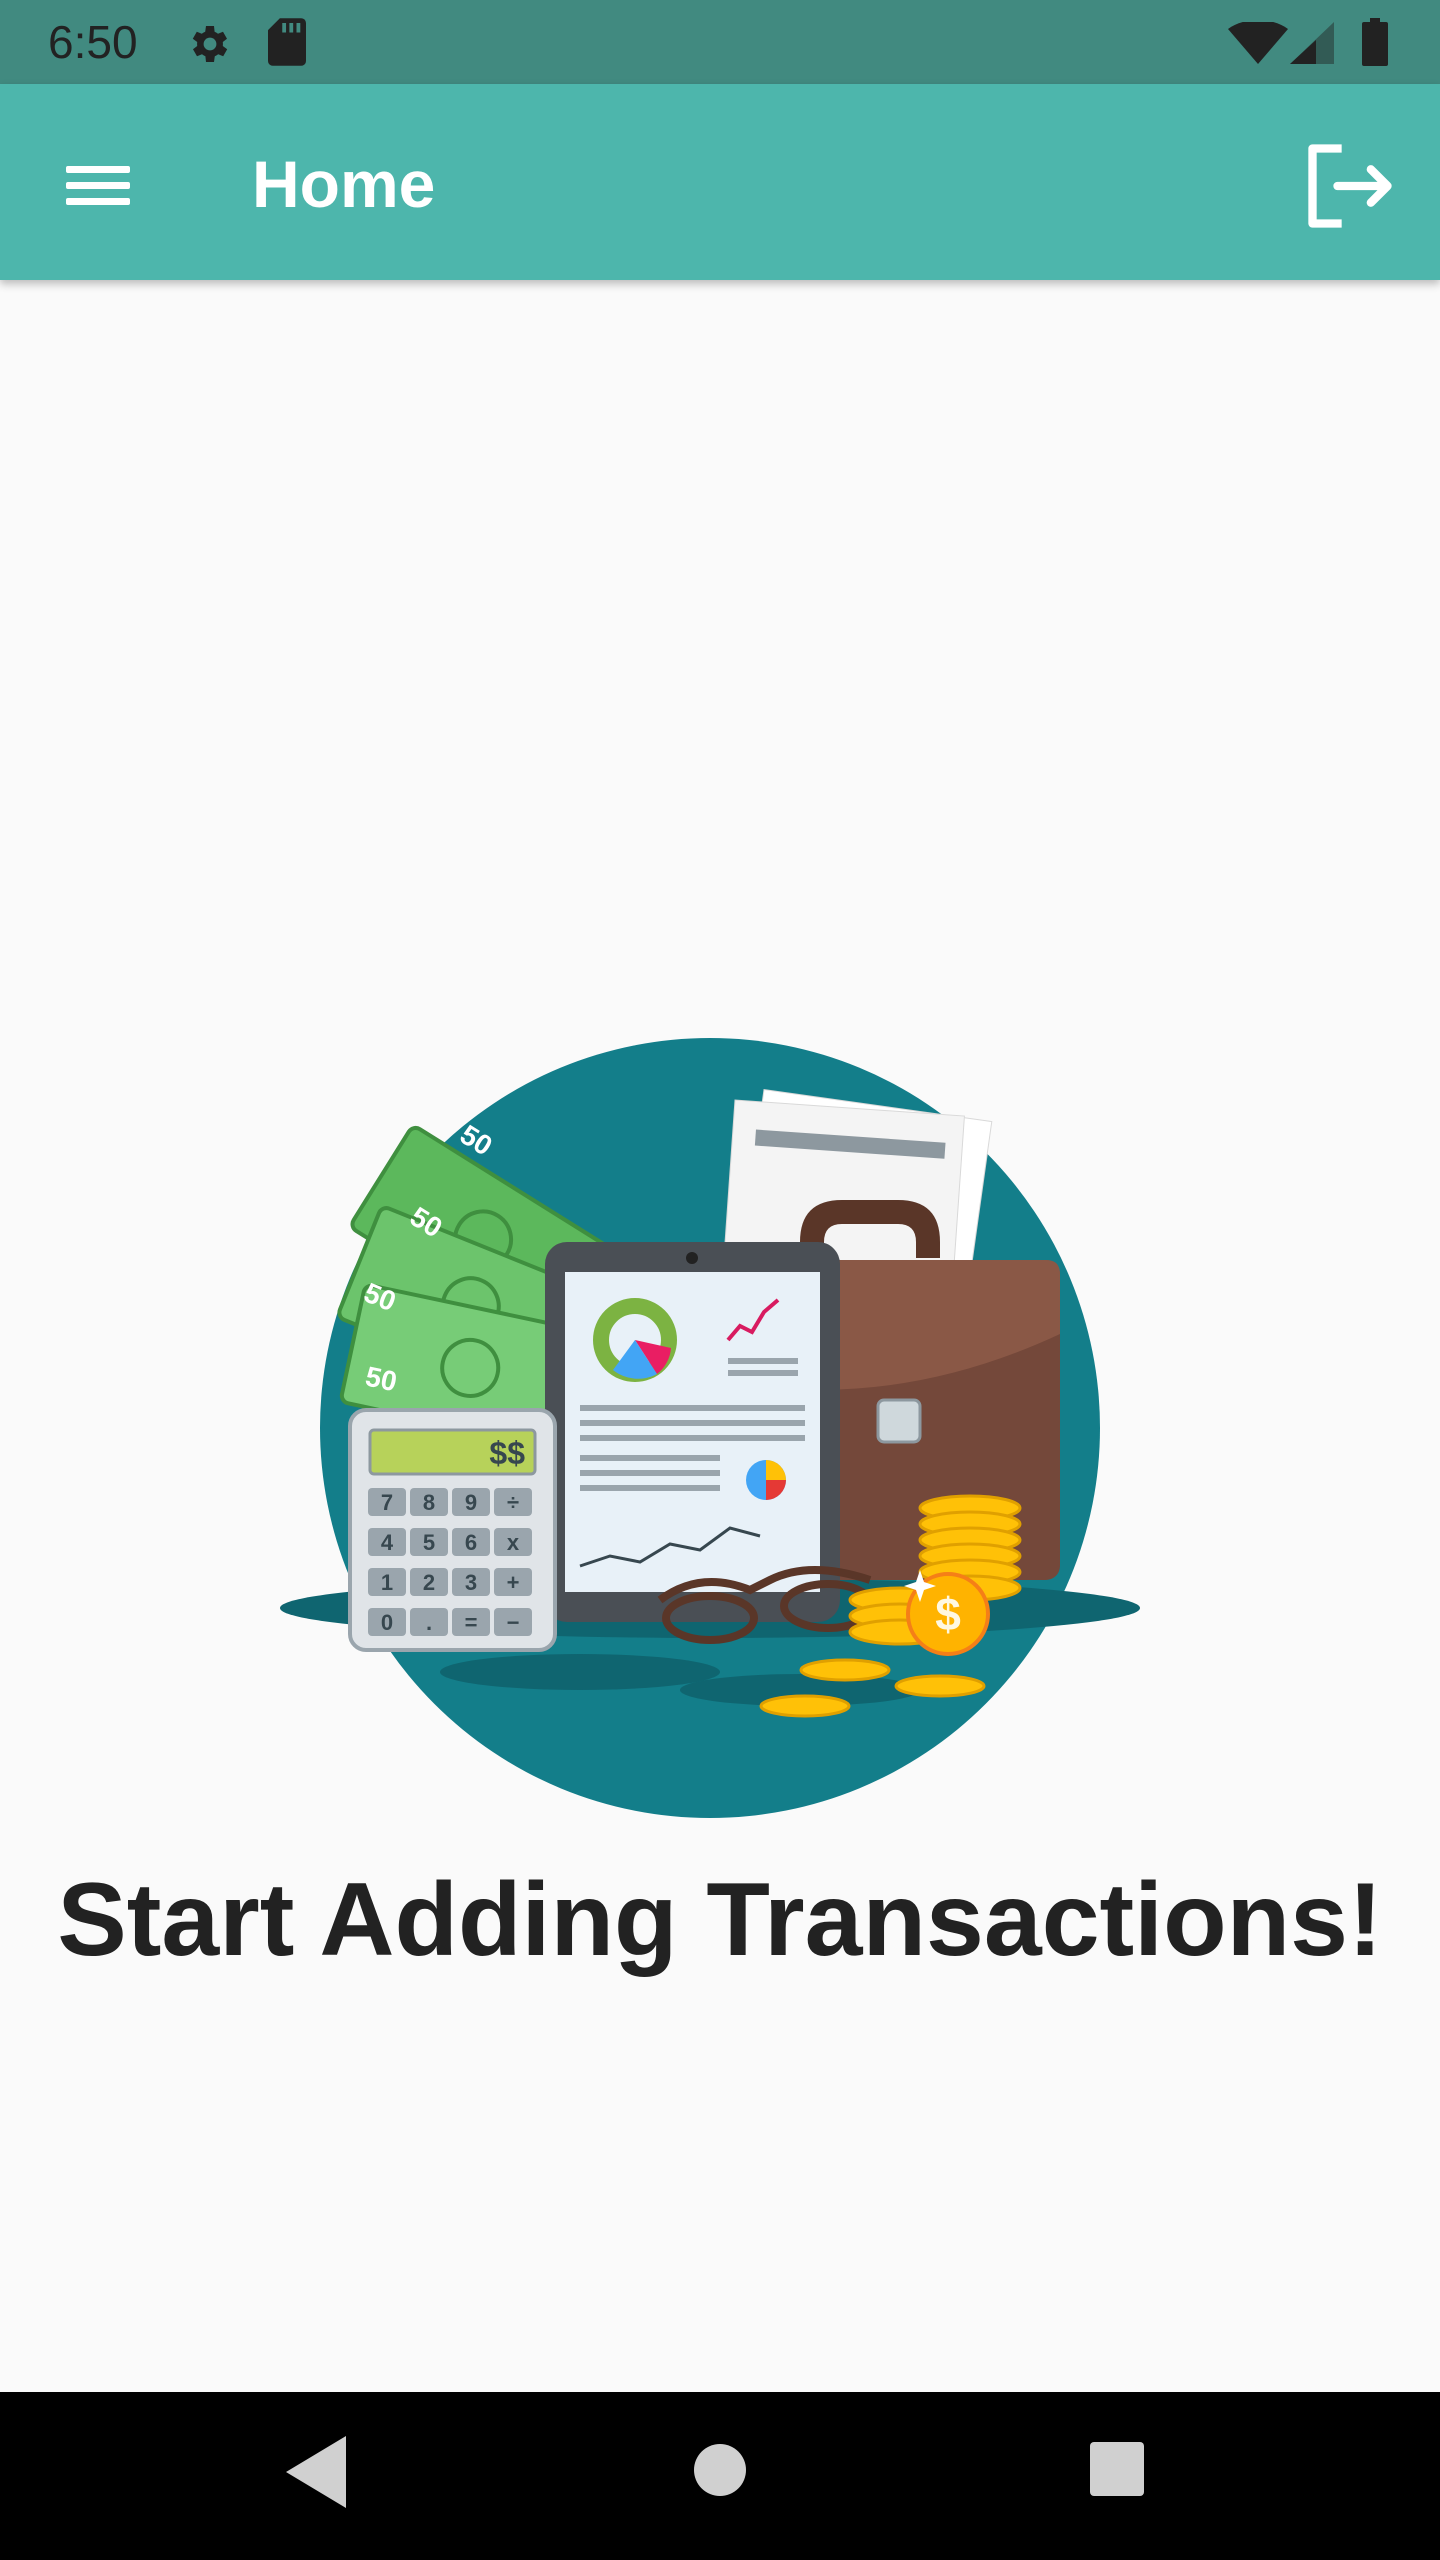 This screenshot has width=1440, height=2560. Describe the element at coordinates (1117, 2469) in the screenshot. I see `recents-icon` at that location.